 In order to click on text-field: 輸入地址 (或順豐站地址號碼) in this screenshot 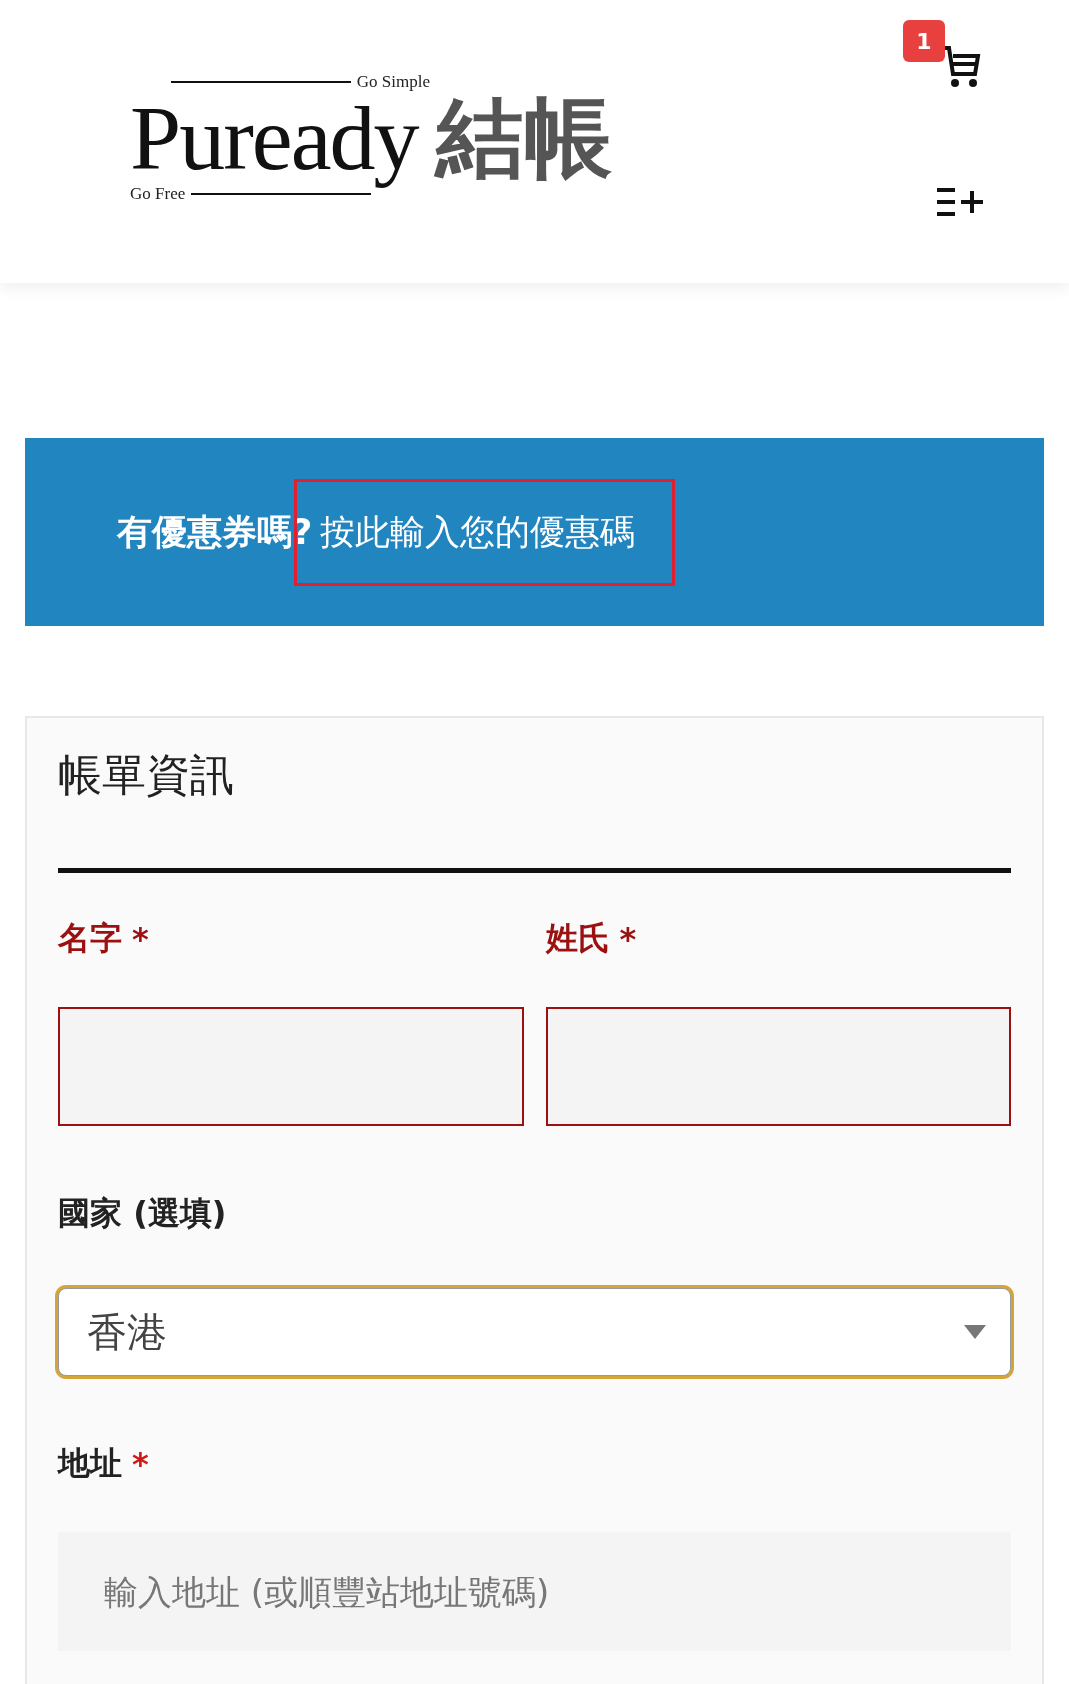, I will do `click(534, 1591)`.